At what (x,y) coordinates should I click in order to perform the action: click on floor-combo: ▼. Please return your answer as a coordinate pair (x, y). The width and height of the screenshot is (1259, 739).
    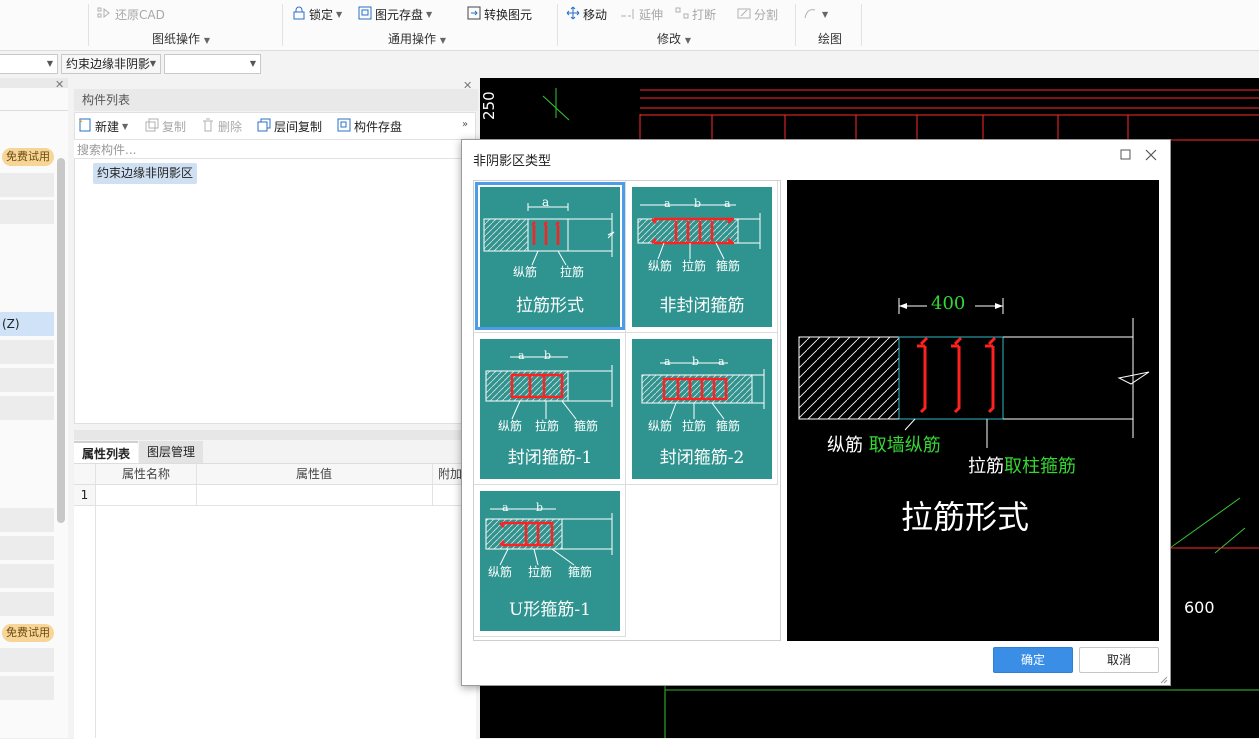
    Looking at the image, I should click on (29, 64).